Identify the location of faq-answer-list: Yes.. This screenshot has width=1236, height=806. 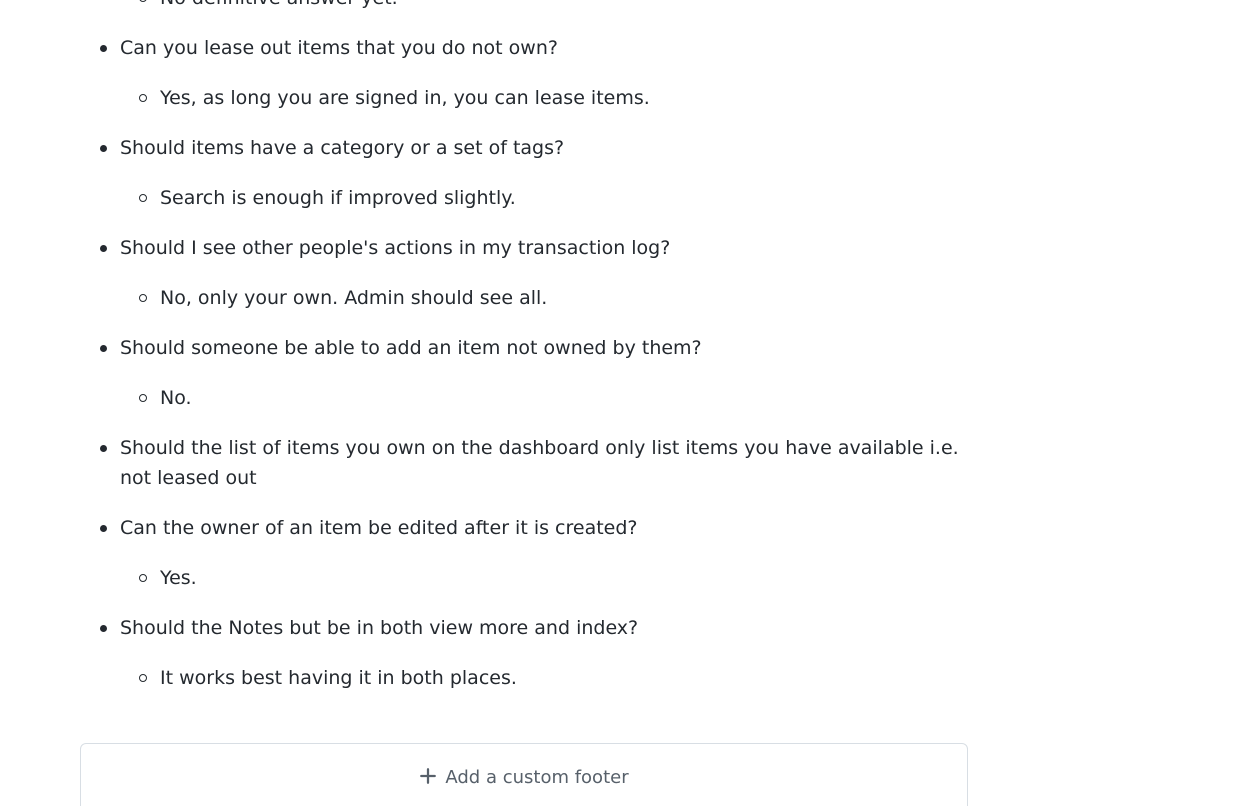
(544, 578).